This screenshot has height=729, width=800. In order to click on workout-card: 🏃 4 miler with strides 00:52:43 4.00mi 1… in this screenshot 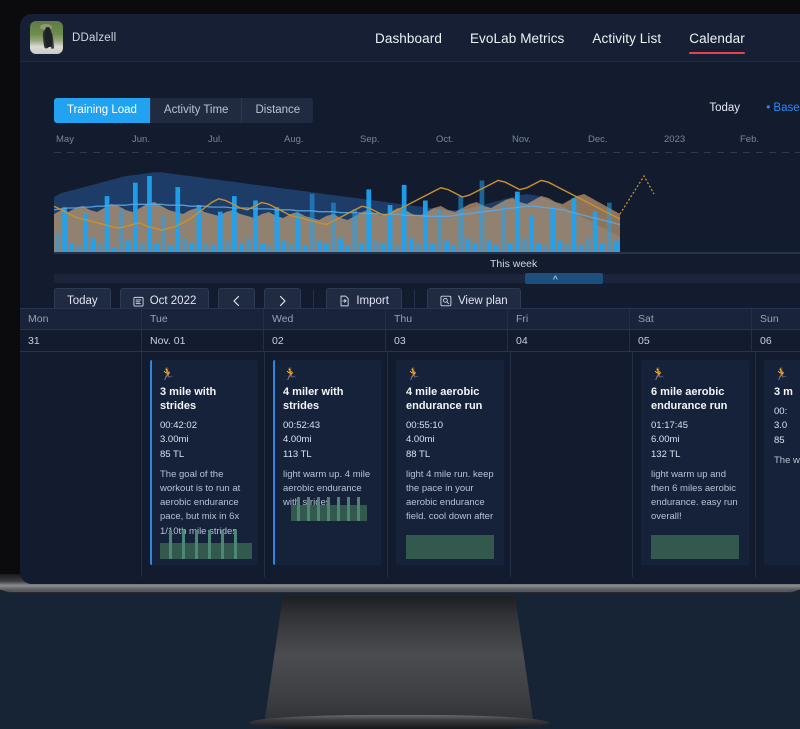, I will do `click(327, 462)`.